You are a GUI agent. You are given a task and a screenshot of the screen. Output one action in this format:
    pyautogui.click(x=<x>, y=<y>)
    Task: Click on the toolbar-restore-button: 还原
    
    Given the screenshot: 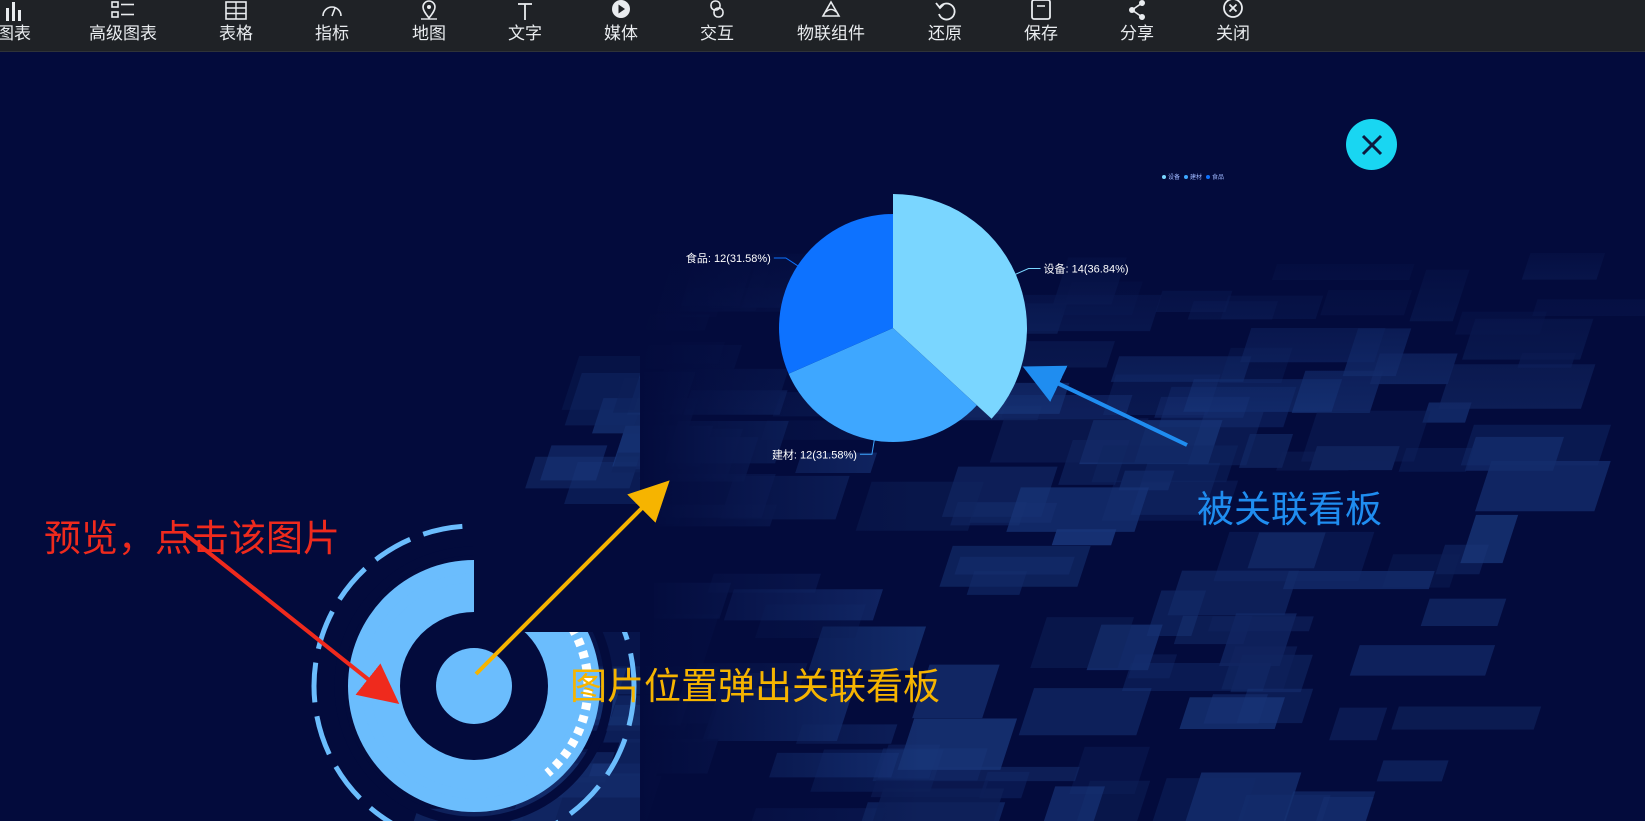 What is the action you would take?
    pyautogui.click(x=945, y=25)
    